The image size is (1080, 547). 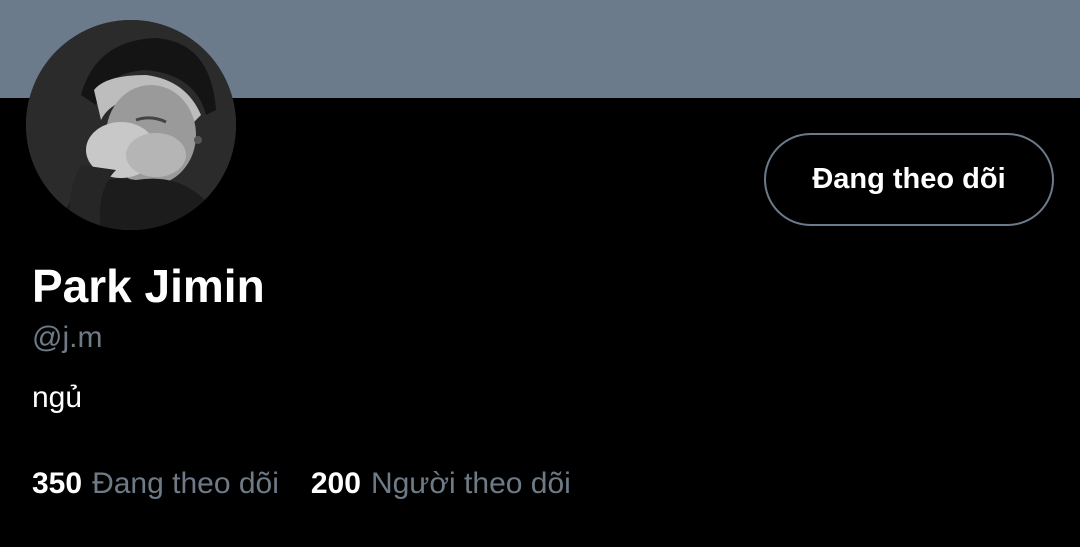 I want to click on avatar, so click(x=131, y=125).